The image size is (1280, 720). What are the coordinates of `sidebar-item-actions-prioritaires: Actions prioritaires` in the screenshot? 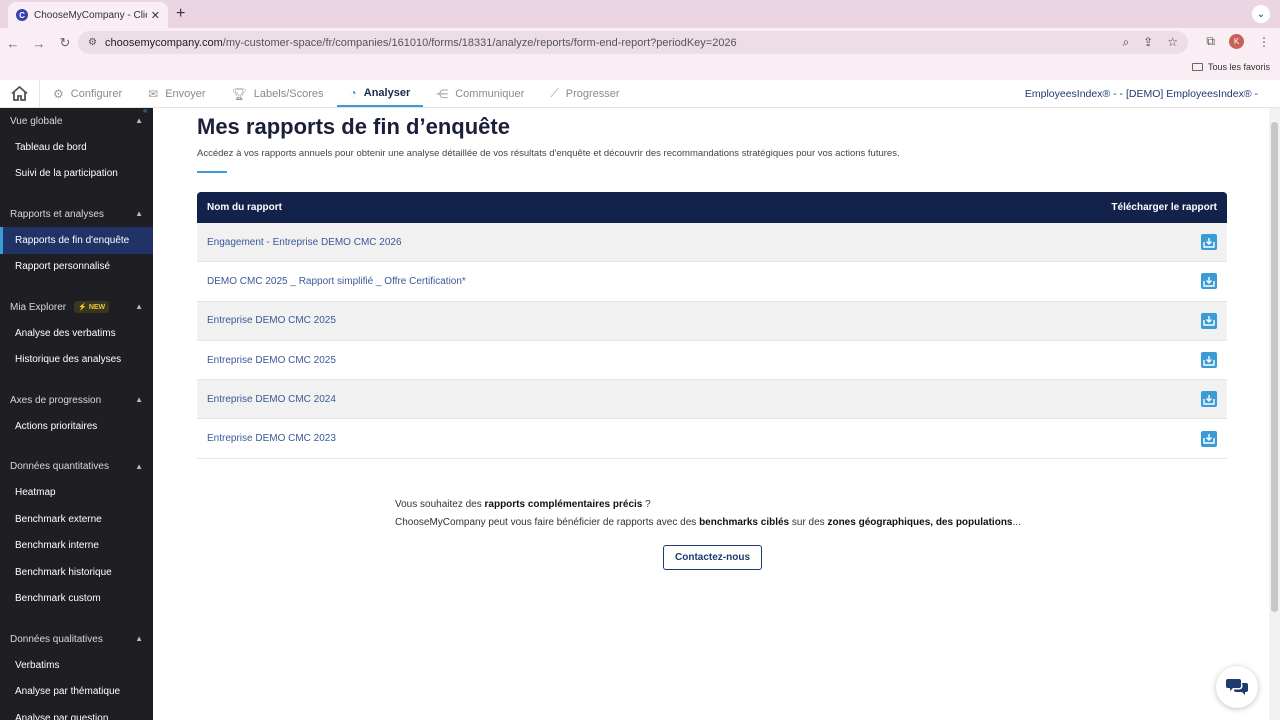 It's located at (76, 426).